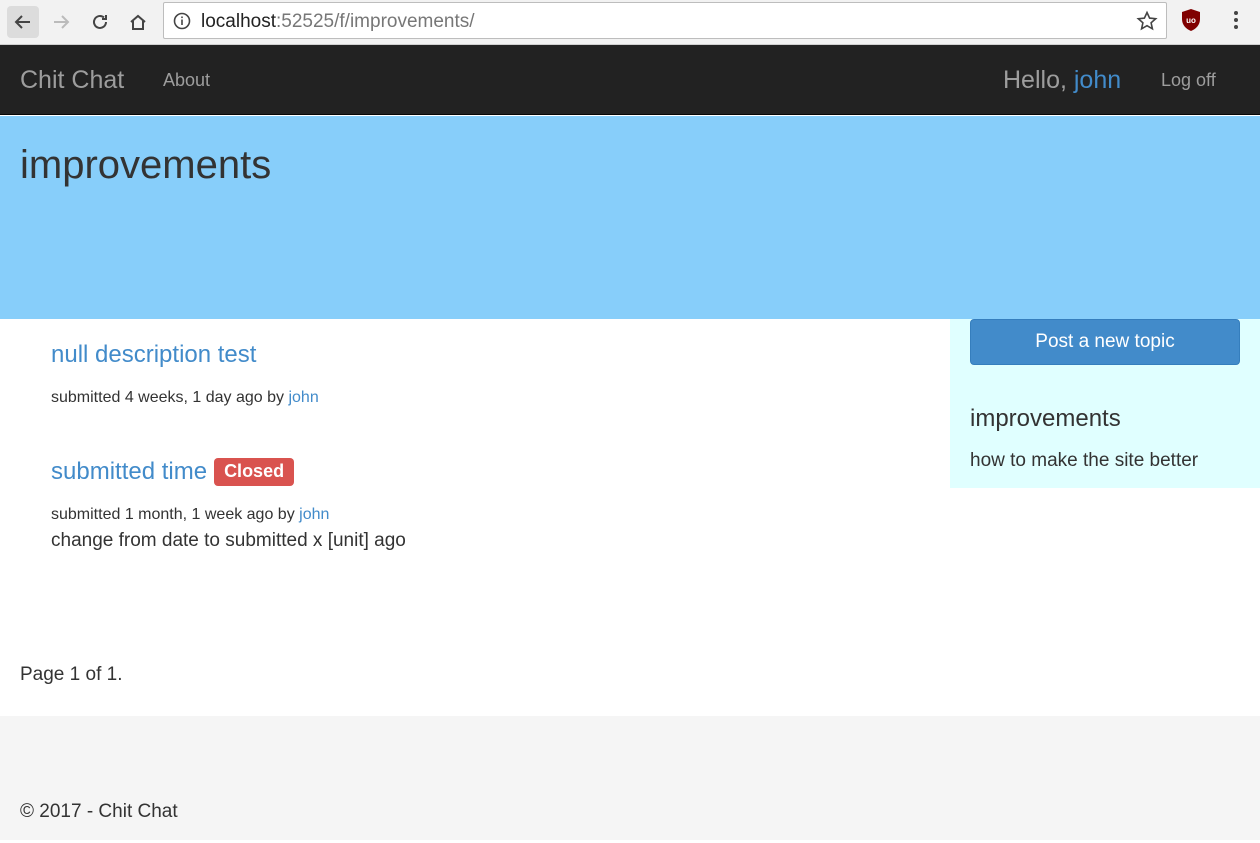 Image resolution: width=1260 pixels, height=843 pixels. I want to click on post-new-topic-button: Post a new topic, so click(1105, 342).